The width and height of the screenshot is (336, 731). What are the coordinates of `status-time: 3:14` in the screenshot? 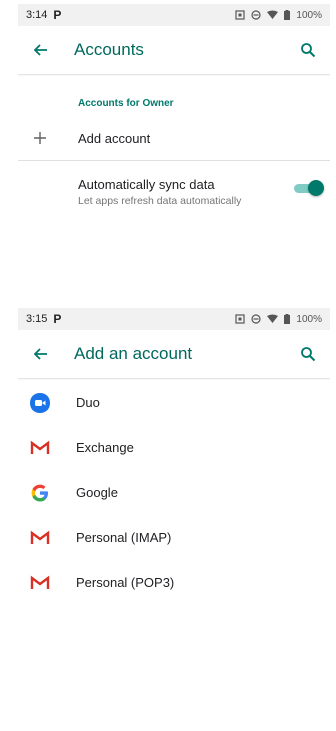 It's located at (37, 15).